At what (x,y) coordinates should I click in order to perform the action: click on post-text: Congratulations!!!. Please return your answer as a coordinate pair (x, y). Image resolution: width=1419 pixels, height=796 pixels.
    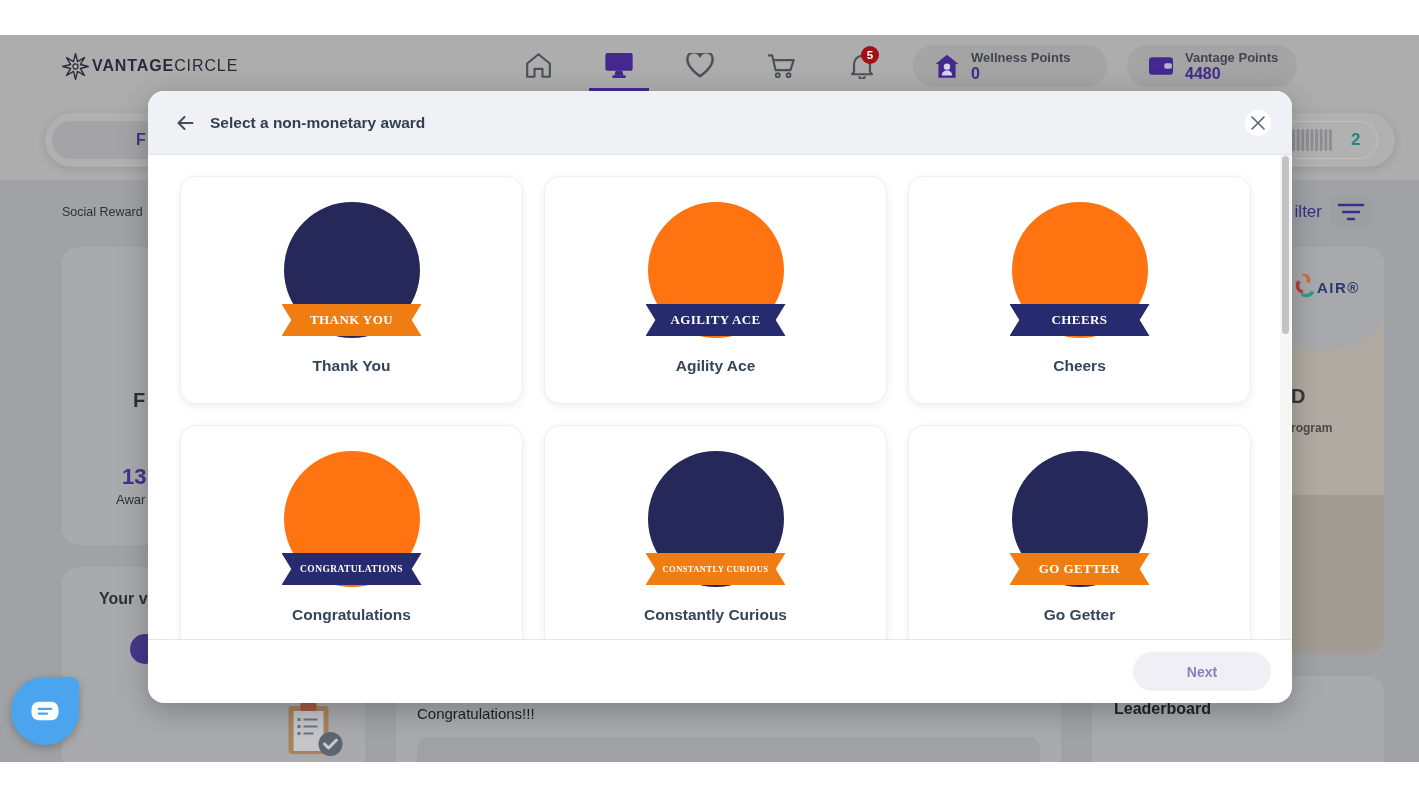
    Looking at the image, I should click on (476, 714).